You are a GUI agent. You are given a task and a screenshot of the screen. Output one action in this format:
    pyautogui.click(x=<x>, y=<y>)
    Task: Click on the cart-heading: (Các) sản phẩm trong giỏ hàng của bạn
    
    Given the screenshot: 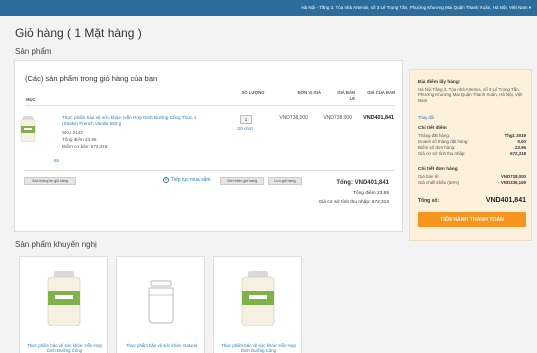 What is the action you would take?
    pyautogui.click(x=91, y=78)
    